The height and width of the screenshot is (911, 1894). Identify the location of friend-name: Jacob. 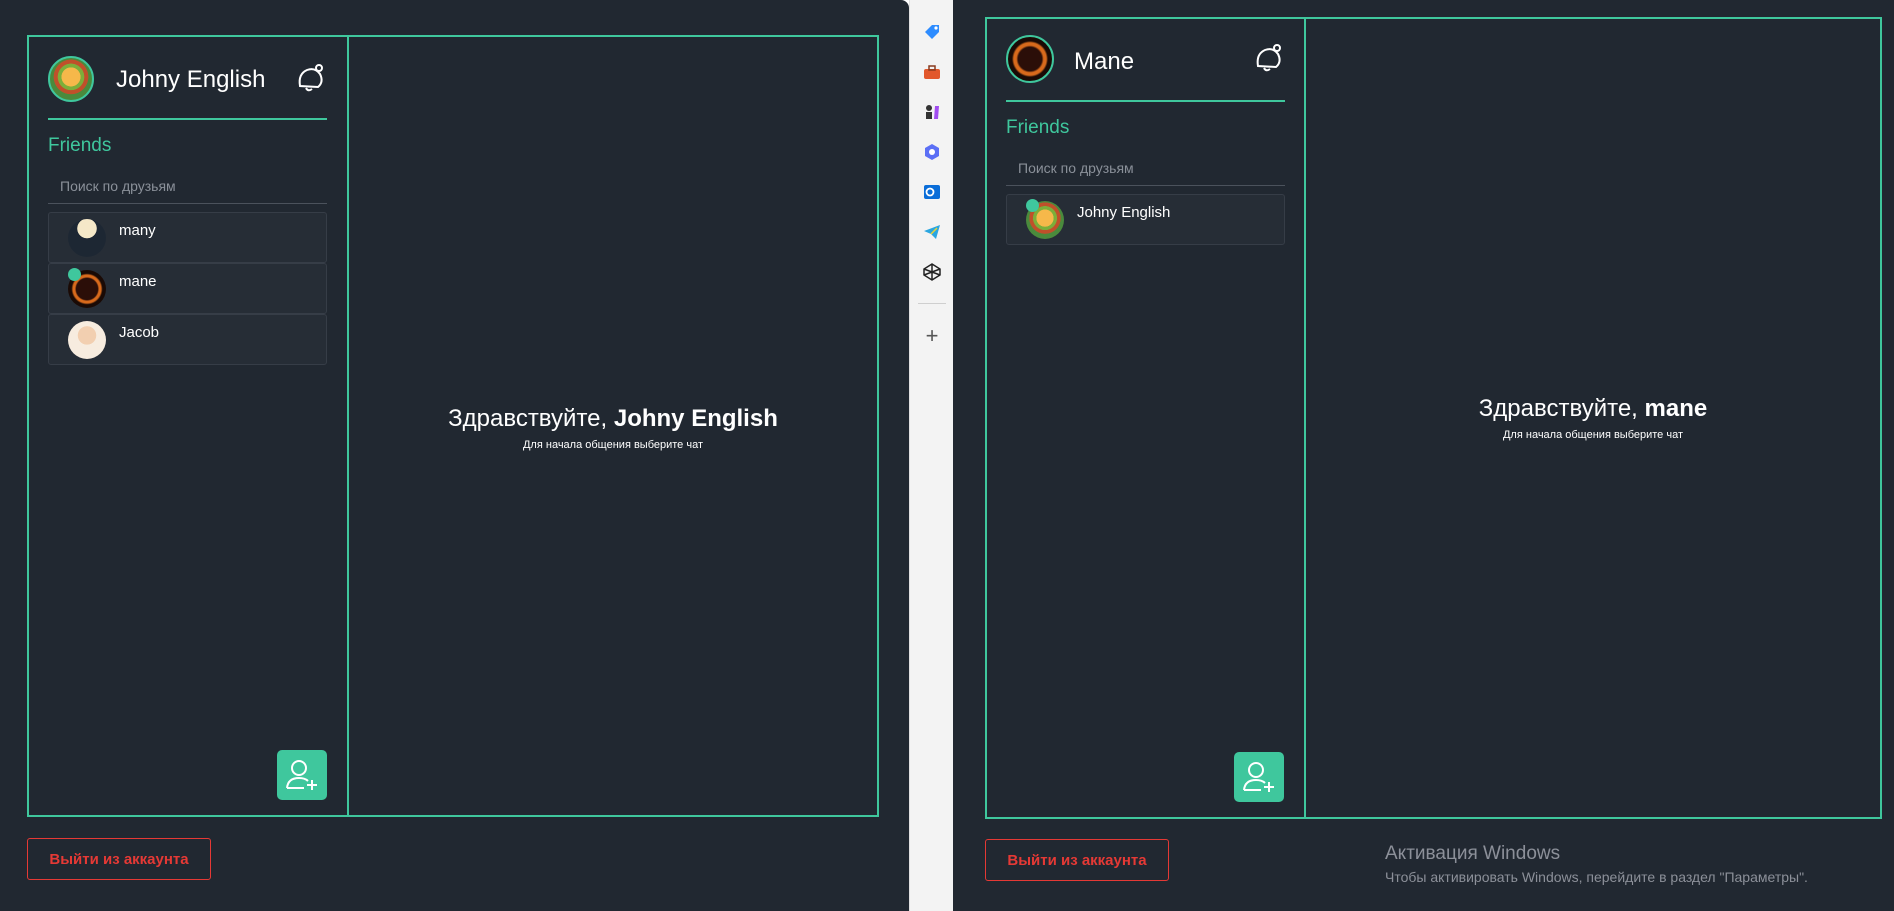
(139, 332).